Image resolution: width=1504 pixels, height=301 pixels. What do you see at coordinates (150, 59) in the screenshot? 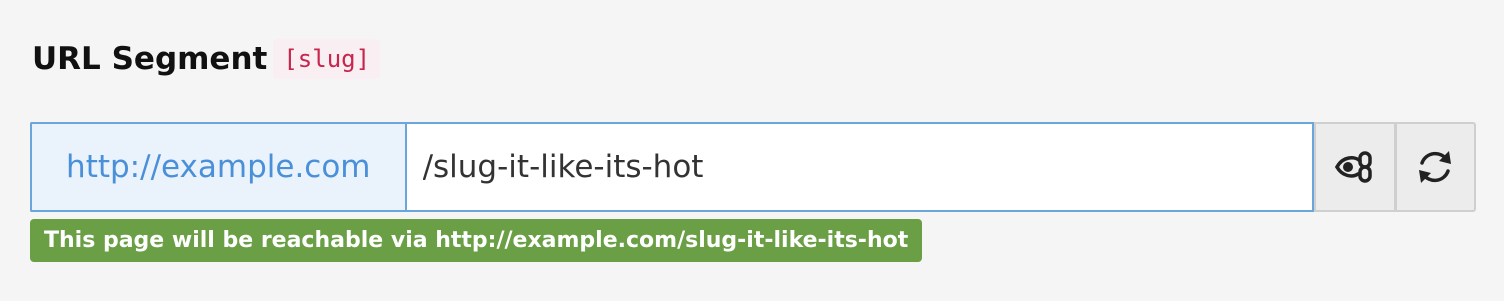
I see `field-label: URL Segment` at bounding box center [150, 59].